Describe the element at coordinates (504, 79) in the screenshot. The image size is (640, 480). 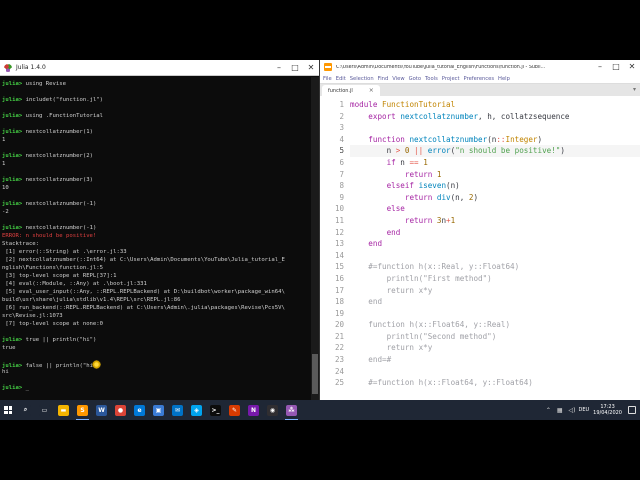
I see `menu-help: Help` at that location.